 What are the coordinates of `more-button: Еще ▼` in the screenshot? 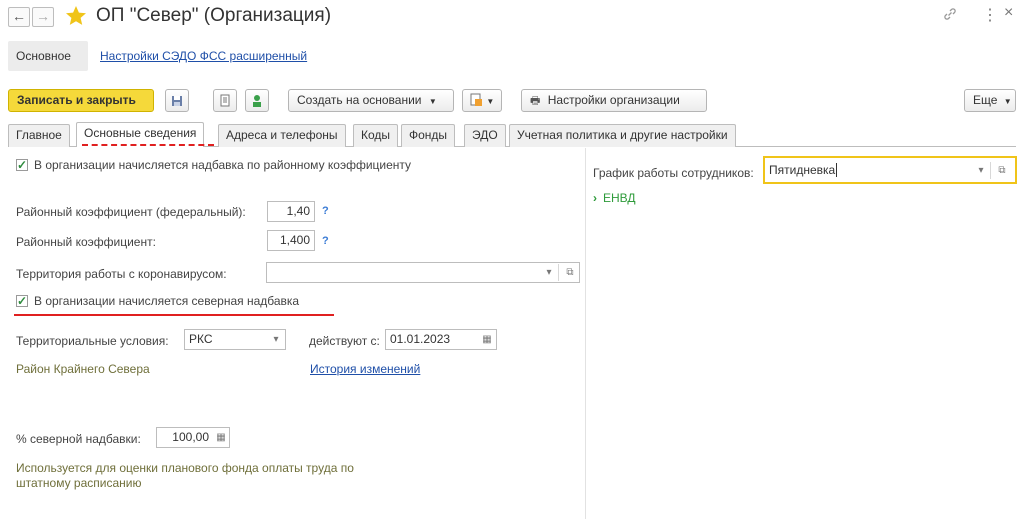 It's located at (990, 100).